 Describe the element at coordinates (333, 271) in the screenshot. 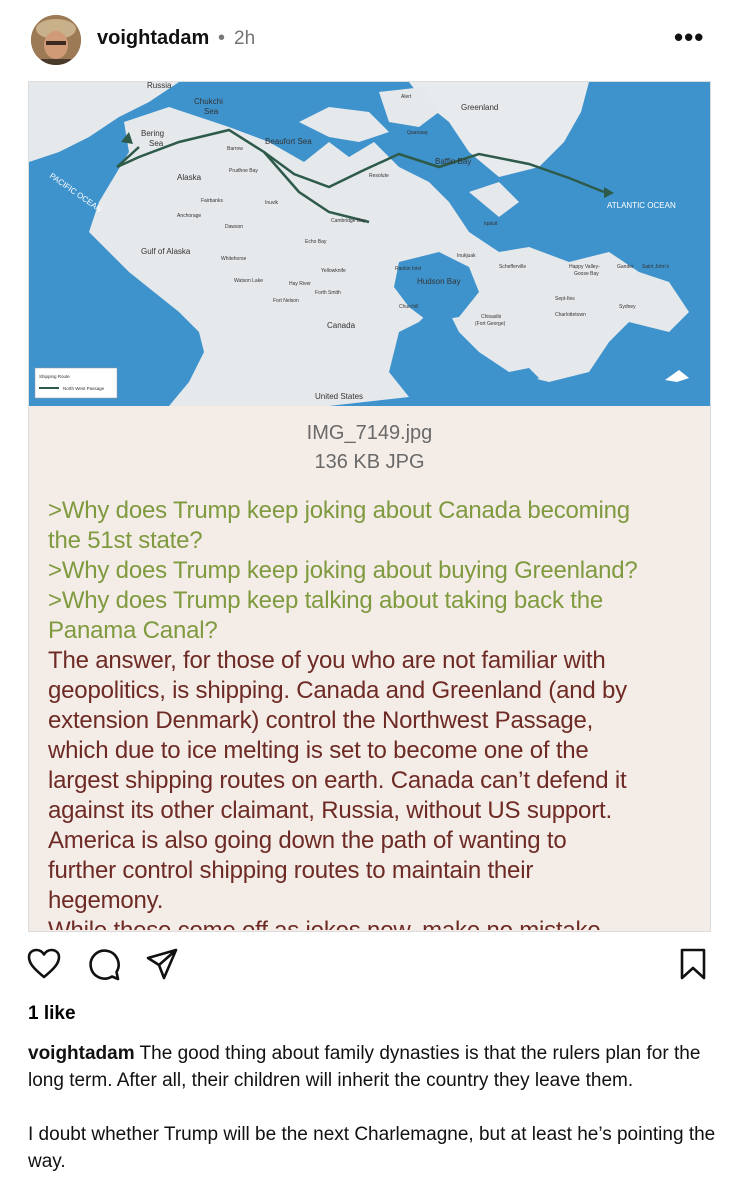

I see `map-label-yellowknife: Yellowknife` at that location.